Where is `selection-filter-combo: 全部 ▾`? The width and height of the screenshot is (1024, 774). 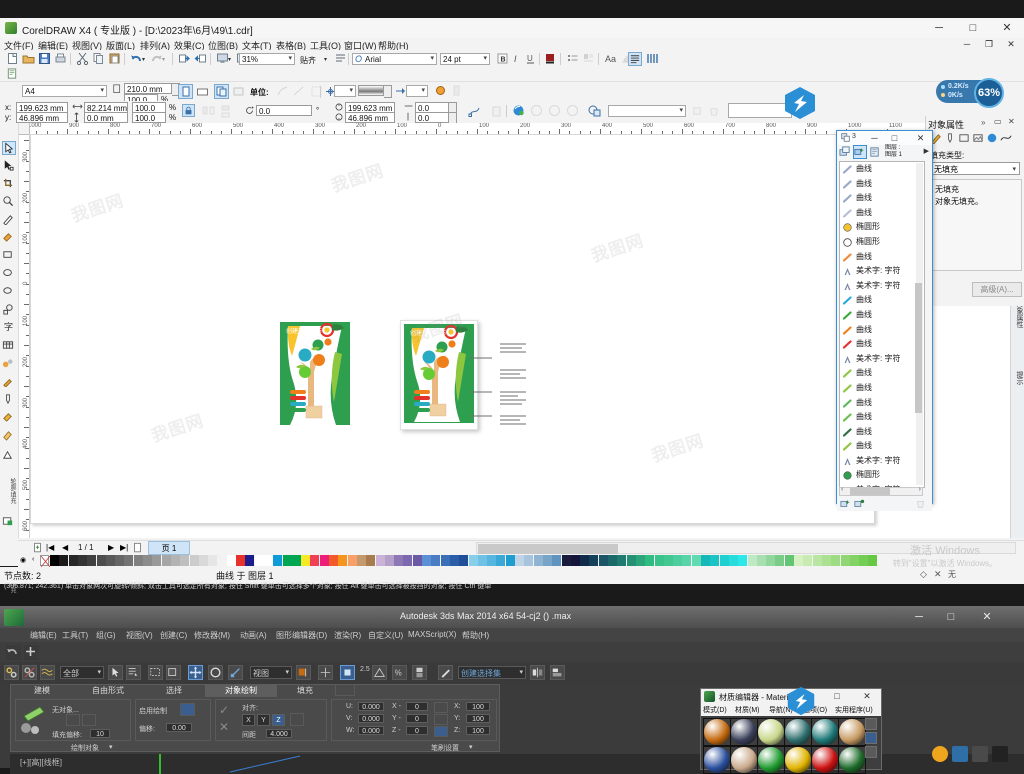
selection-filter-combo: 全部 ▾ is located at coordinates (82, 672).